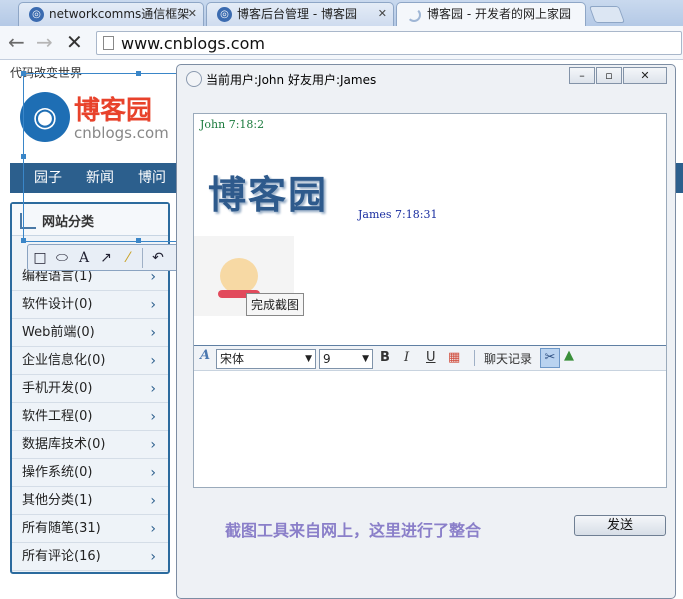  Describe the element at coordinates (16, 42) in the screenshot. I see `back-arrow-icon: ←` at that location.